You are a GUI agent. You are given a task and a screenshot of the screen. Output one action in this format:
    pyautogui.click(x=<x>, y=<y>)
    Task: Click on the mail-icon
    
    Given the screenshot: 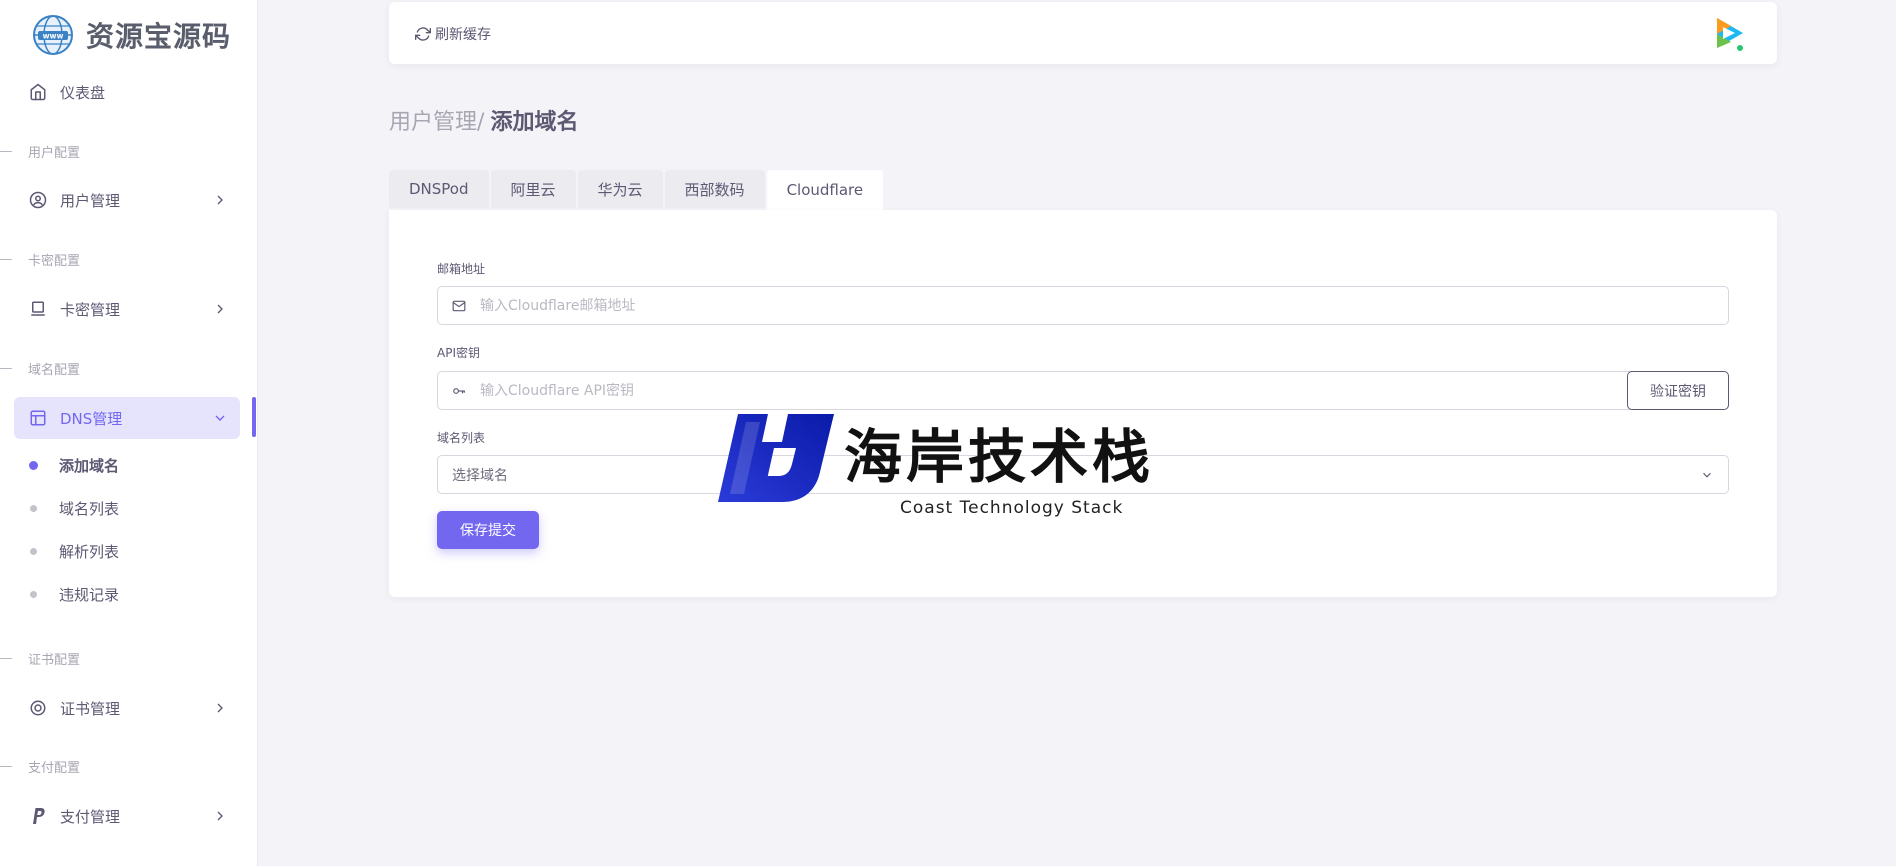 What is the action you would take?
    pyautogui.click(x=459, y=306)
    